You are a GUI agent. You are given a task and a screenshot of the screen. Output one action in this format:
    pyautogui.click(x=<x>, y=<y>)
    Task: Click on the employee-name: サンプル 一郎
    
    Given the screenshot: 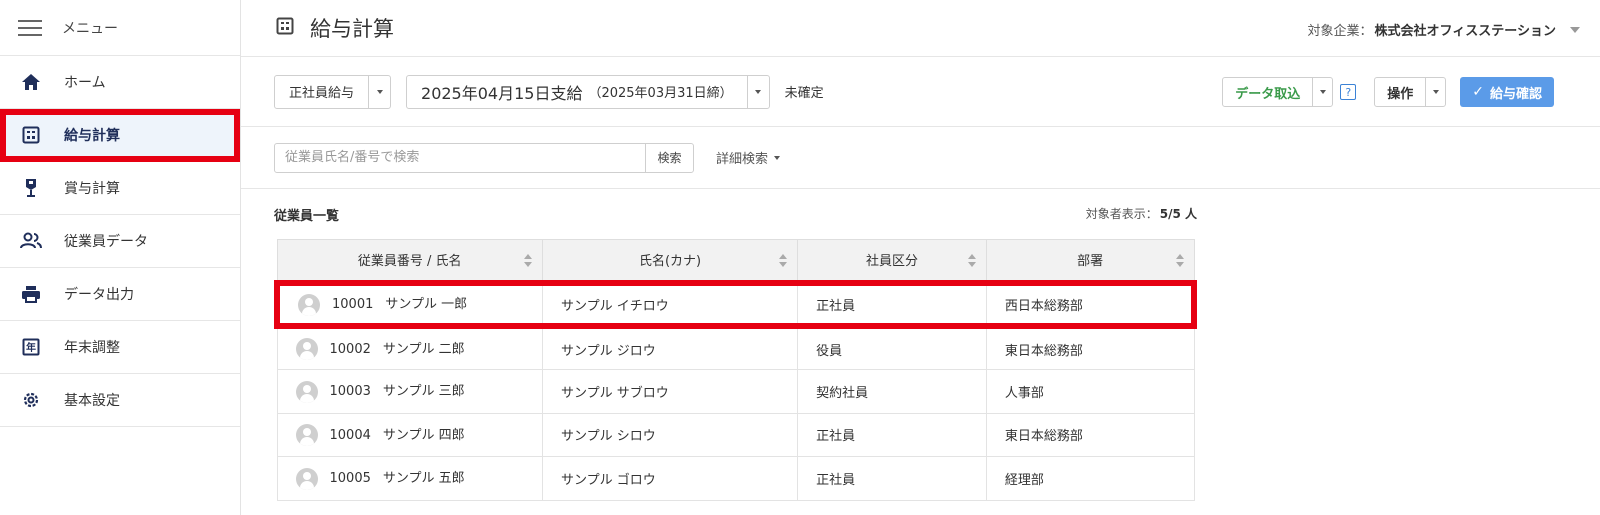 What is the action you would take?
    pyautogui.click(x=426, y=304)
    